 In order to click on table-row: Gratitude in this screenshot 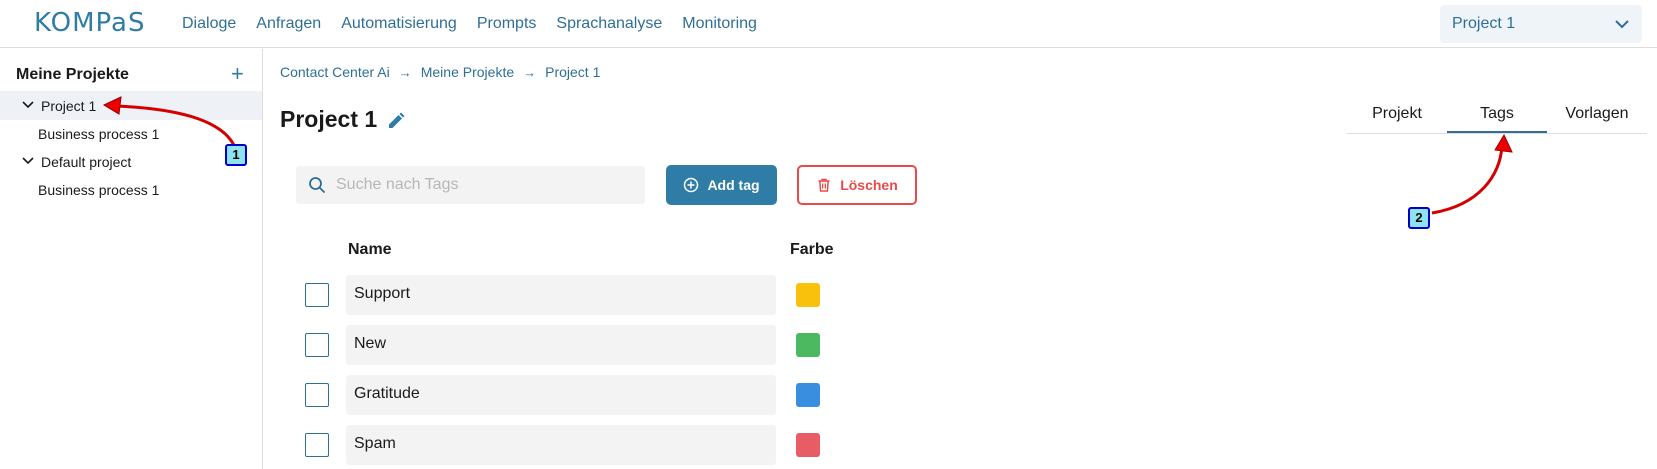, I will do `click(450, 395)`.